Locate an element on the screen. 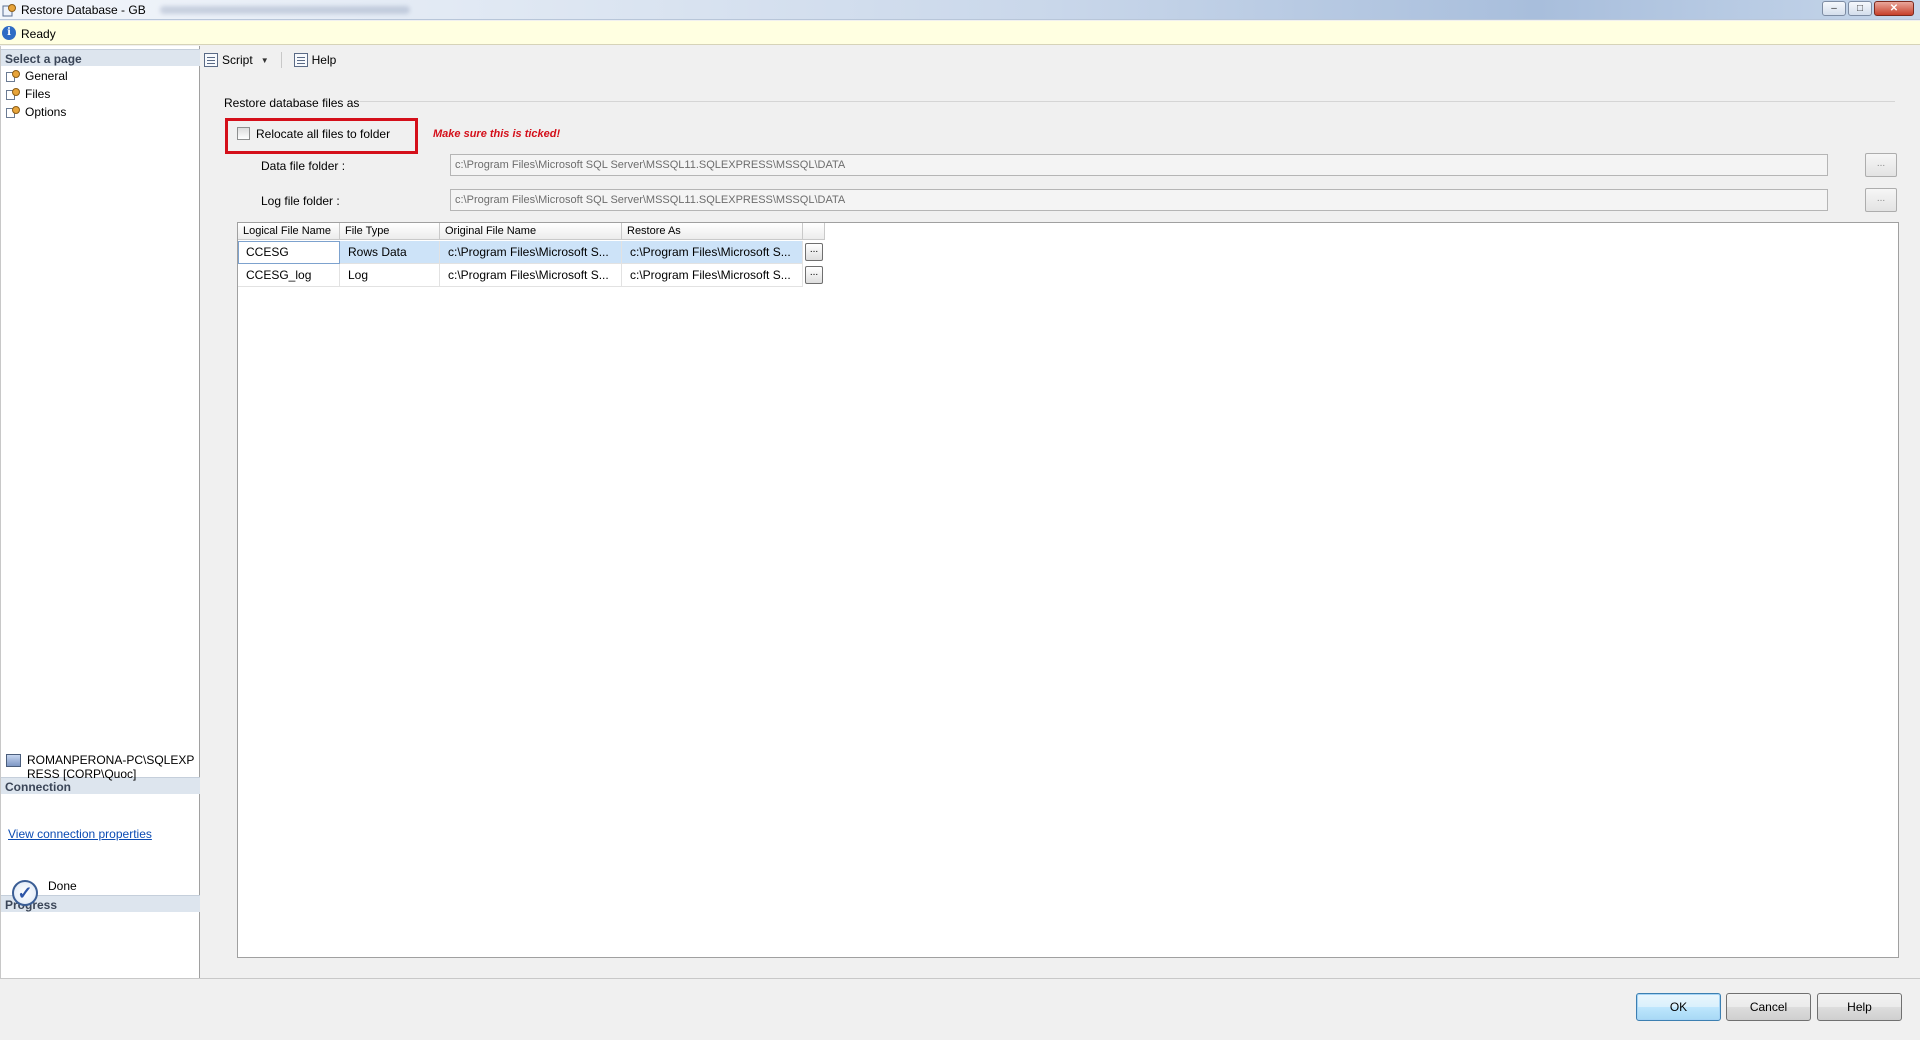  connection-text: ROMANPERONA-PC\SQLEXPRESS [CORP\Quoc] is located at coordinates (111, 767).